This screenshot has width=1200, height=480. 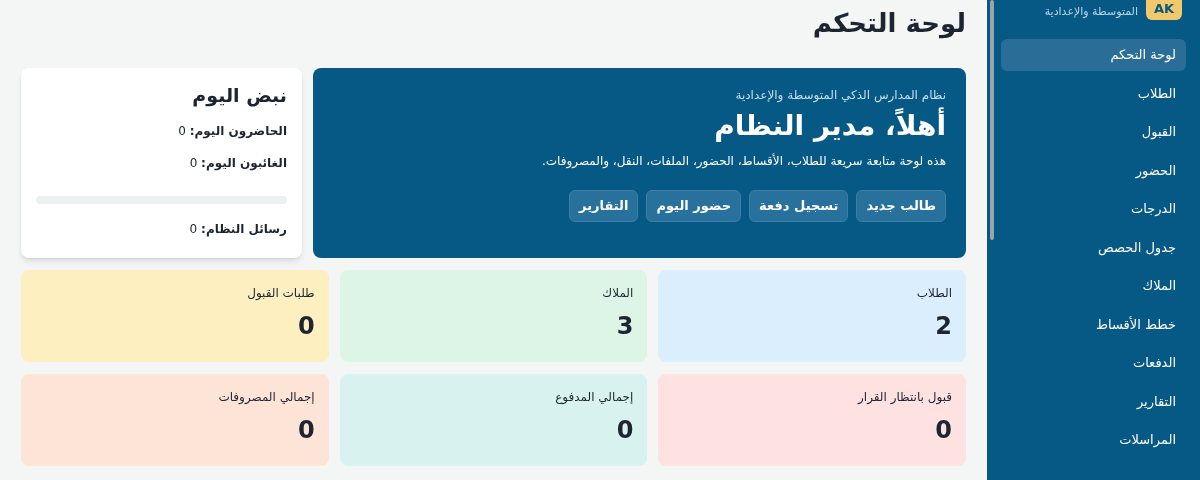 I want to click on stat-label: طلبات القبول, so click(x=280, y=293).